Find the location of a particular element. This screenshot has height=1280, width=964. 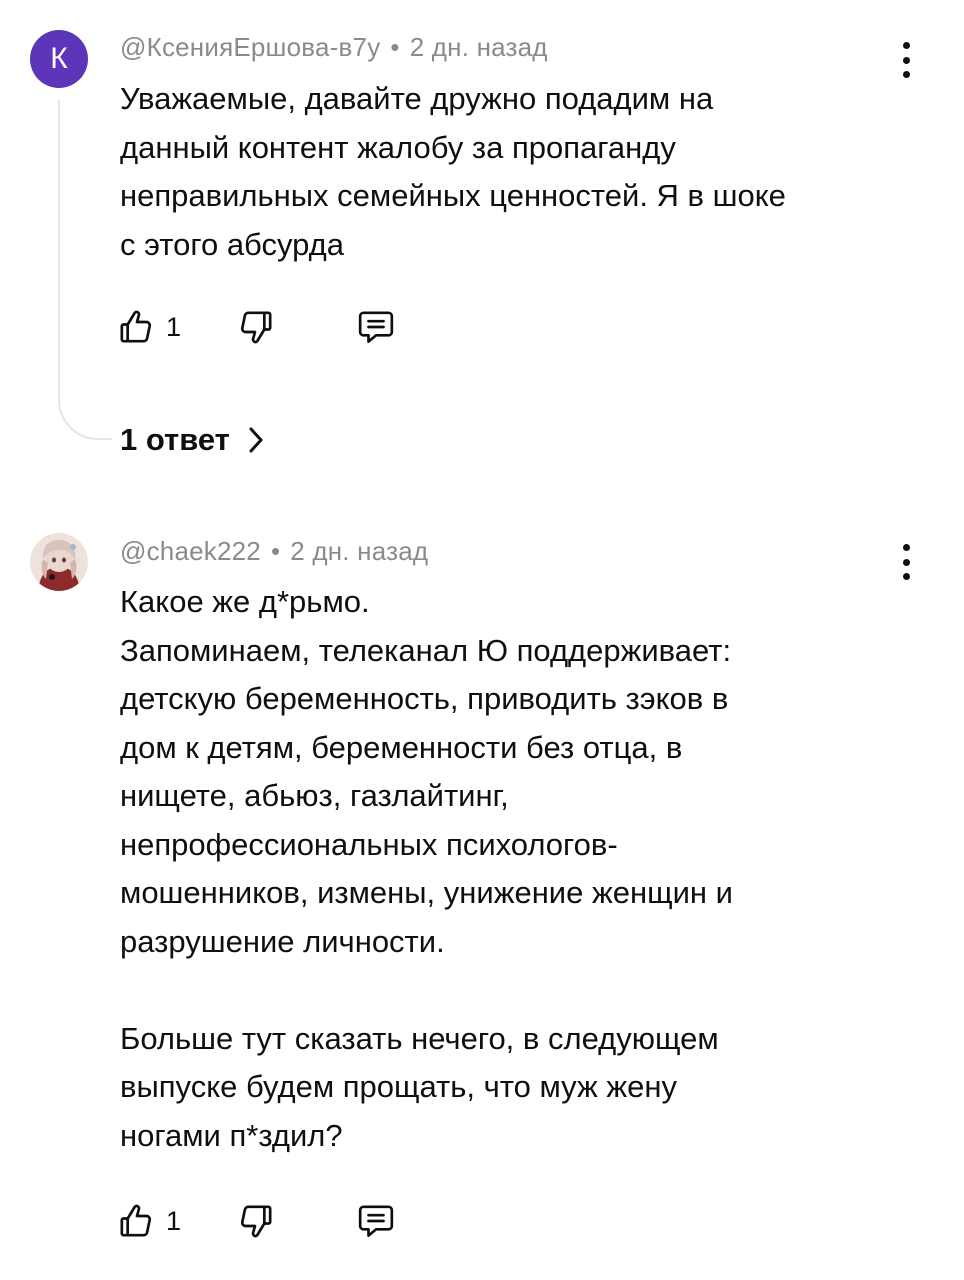

comment-meta: @КсенияЕршова-в7у • 2 дн. назад is located at coordinates (334, 47).